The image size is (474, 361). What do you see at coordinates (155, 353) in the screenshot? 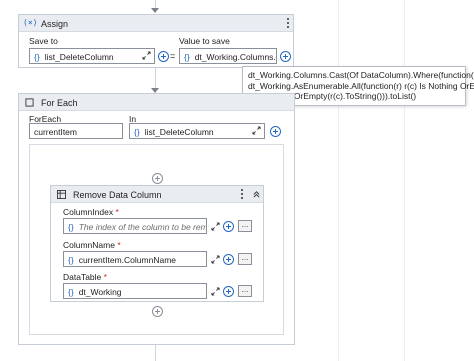
I see `flow-connector-bottom` at bounding box center [155, 353].